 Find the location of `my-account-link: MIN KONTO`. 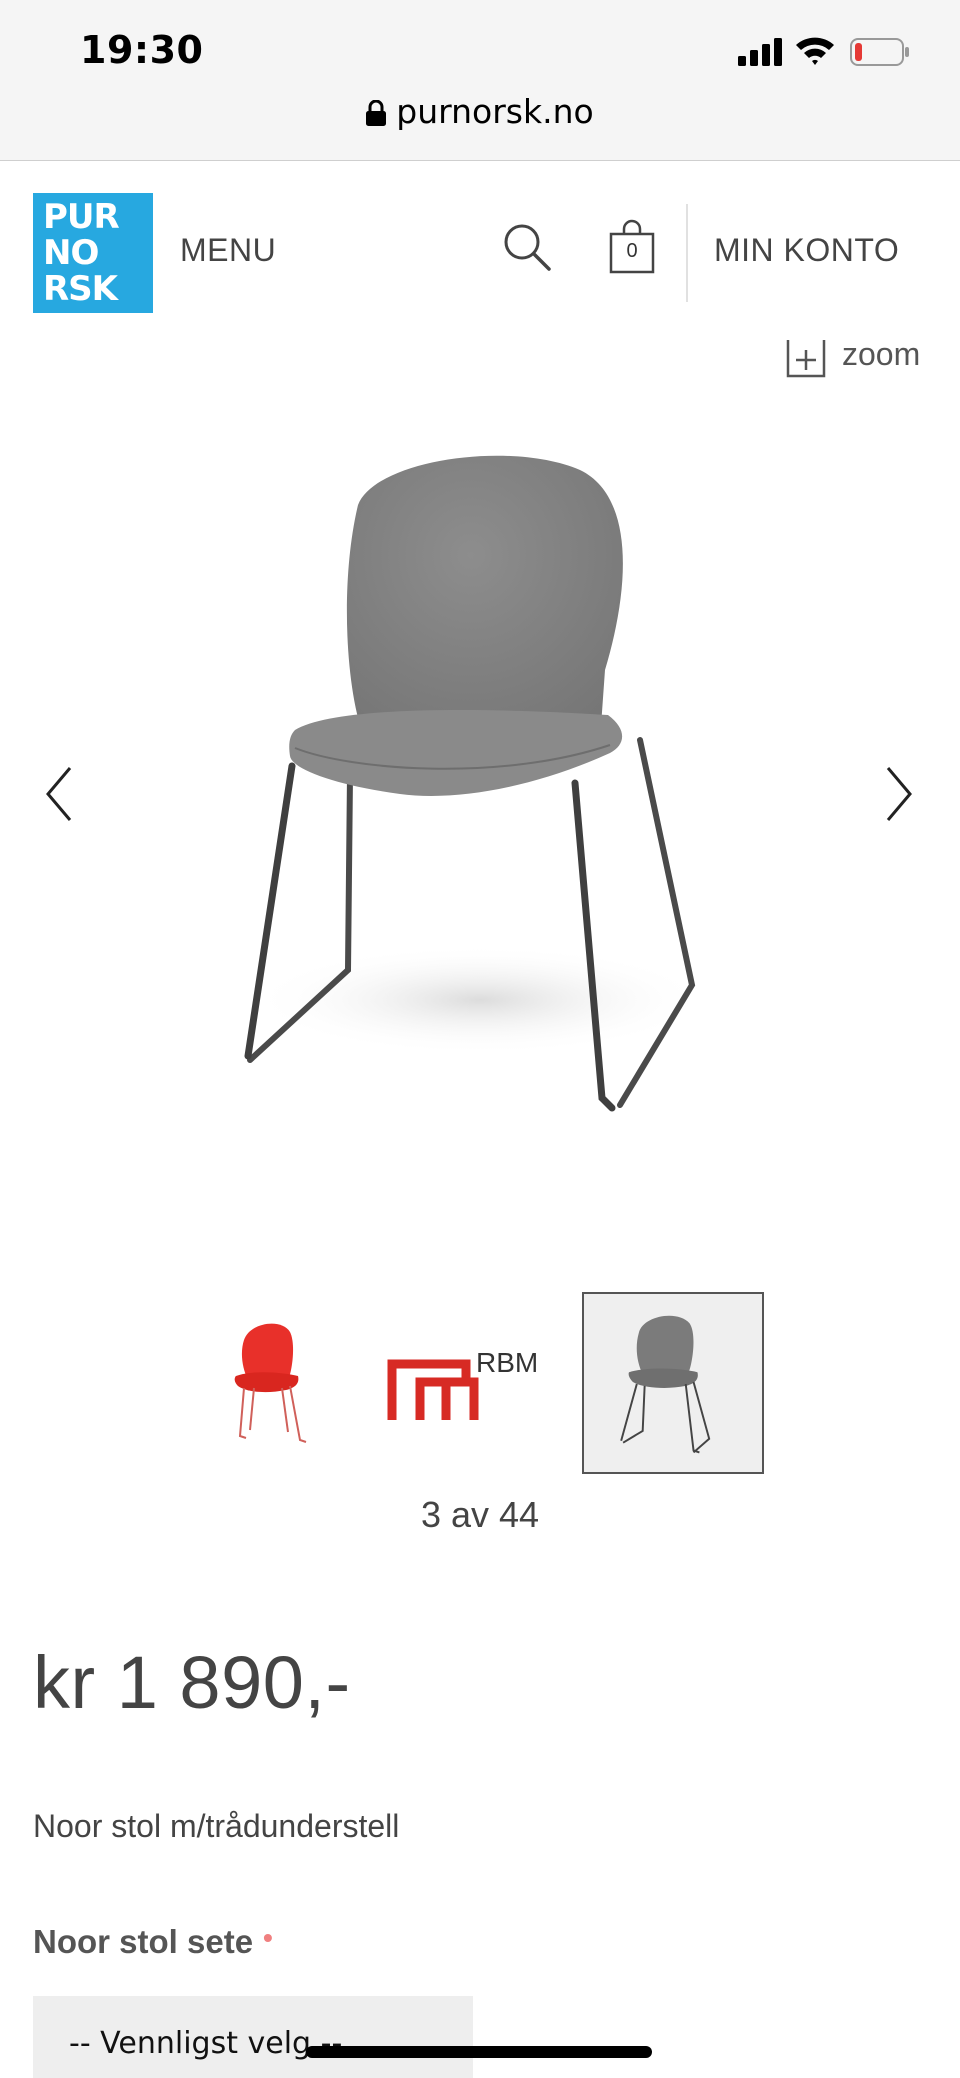

my-account-link: MIN KONTO is located at coordinates (806, 250).